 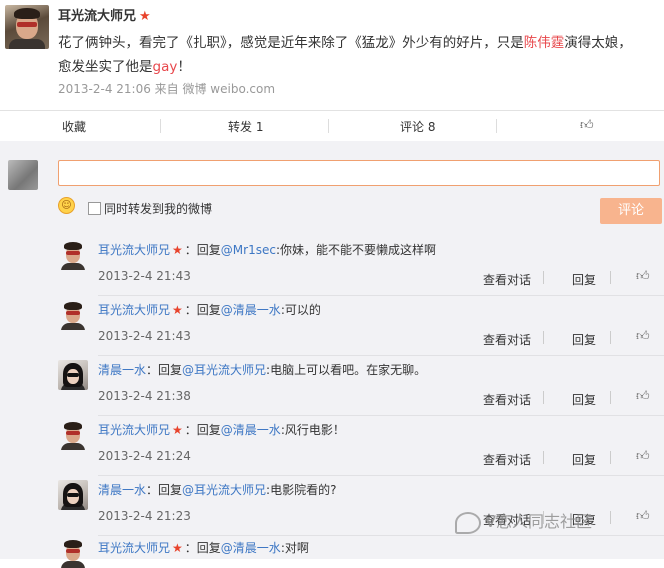 What do you see at coordinates (97, 16) in the screenshot?
I see `post-author-name: 耳光流大师兄` at bounding box center [97, 16].